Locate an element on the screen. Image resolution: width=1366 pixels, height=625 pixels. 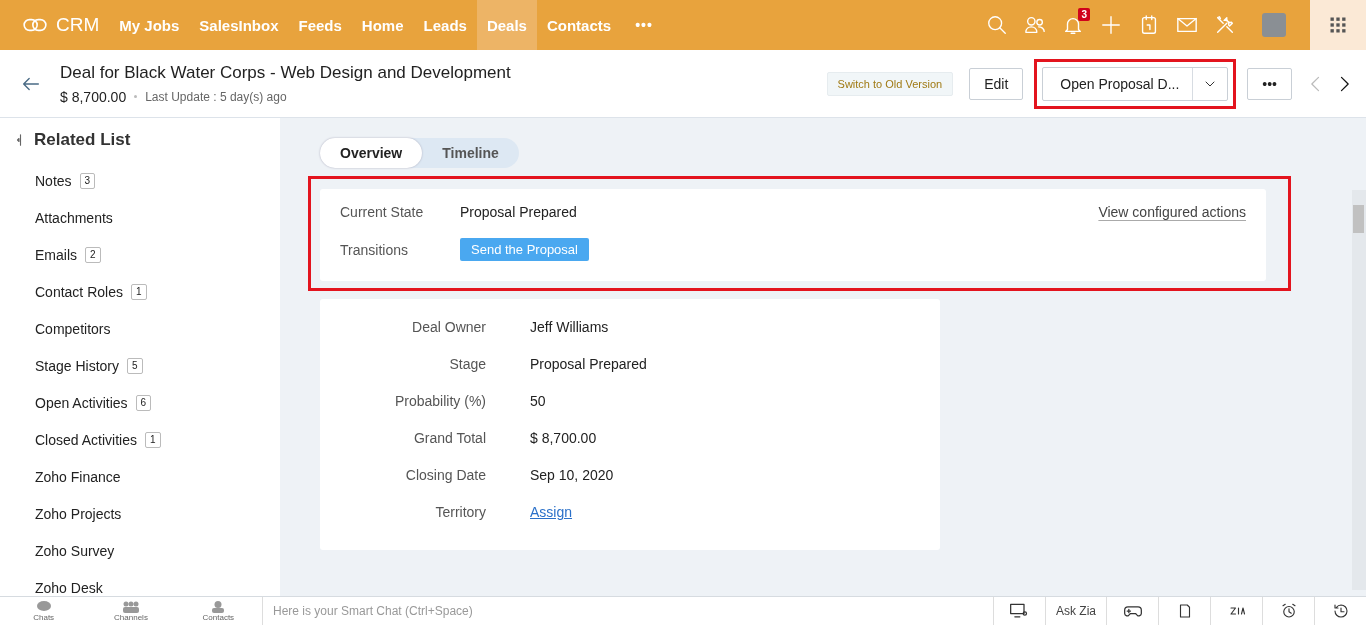
field-value: Proposal Prepared is located at coordinates (589, 364).